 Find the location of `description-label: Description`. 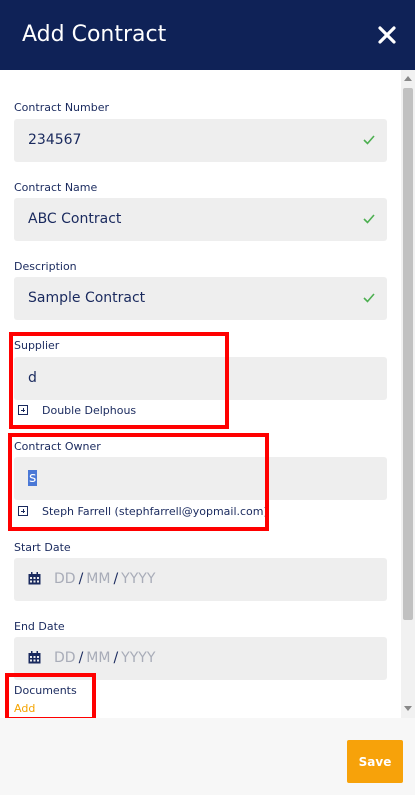

description-label: Description is located at coordinates (45, 266).